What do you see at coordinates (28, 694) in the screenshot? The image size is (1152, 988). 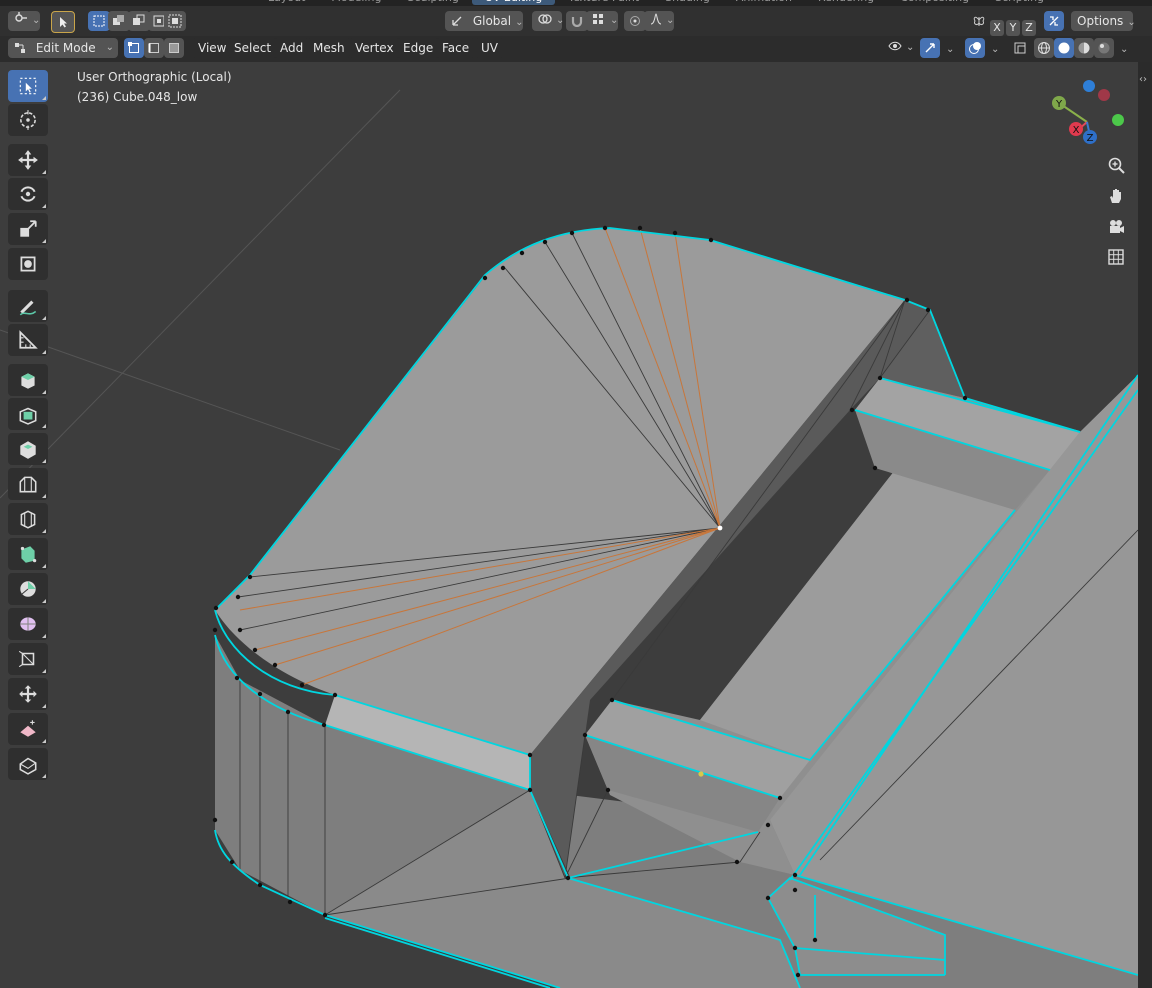 I see `edge-slide-tool` at bounding box center [28, 694].